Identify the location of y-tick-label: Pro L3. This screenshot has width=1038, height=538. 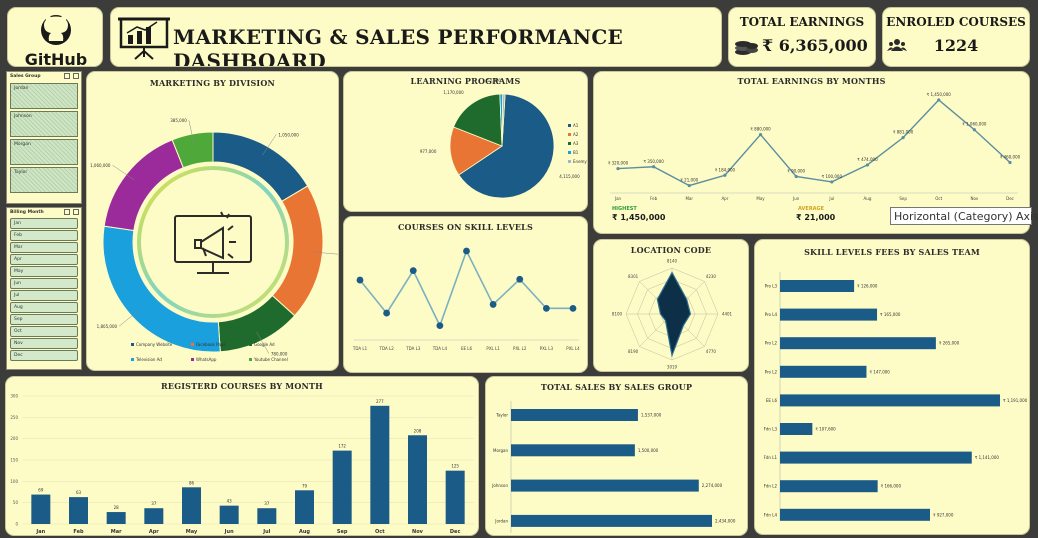
(771, 286).